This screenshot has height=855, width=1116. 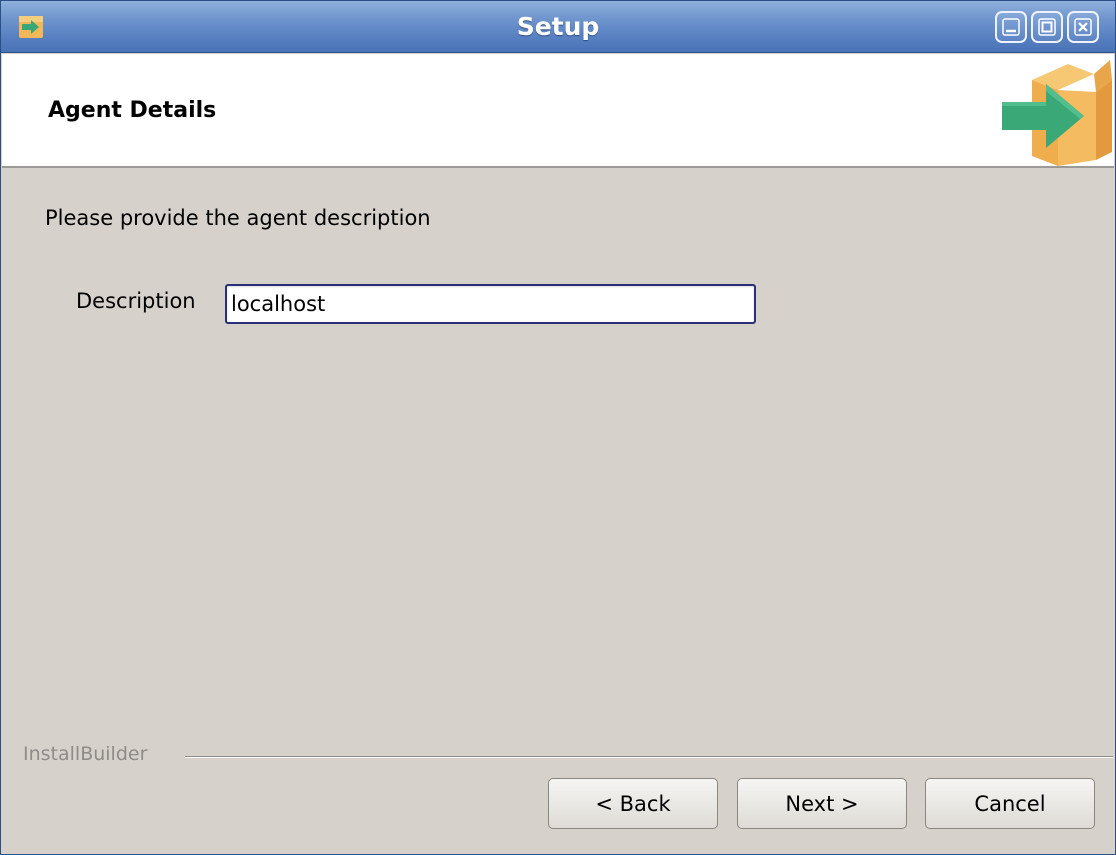 I want to click on minimize-icon, so click(x=1011, y=27).